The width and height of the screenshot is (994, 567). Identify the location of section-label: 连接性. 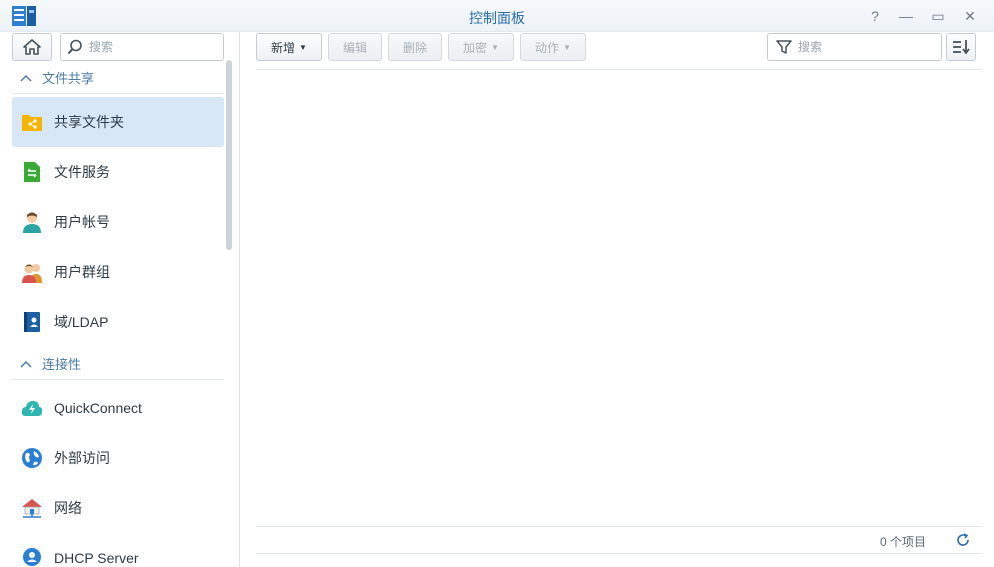
(62, 364).